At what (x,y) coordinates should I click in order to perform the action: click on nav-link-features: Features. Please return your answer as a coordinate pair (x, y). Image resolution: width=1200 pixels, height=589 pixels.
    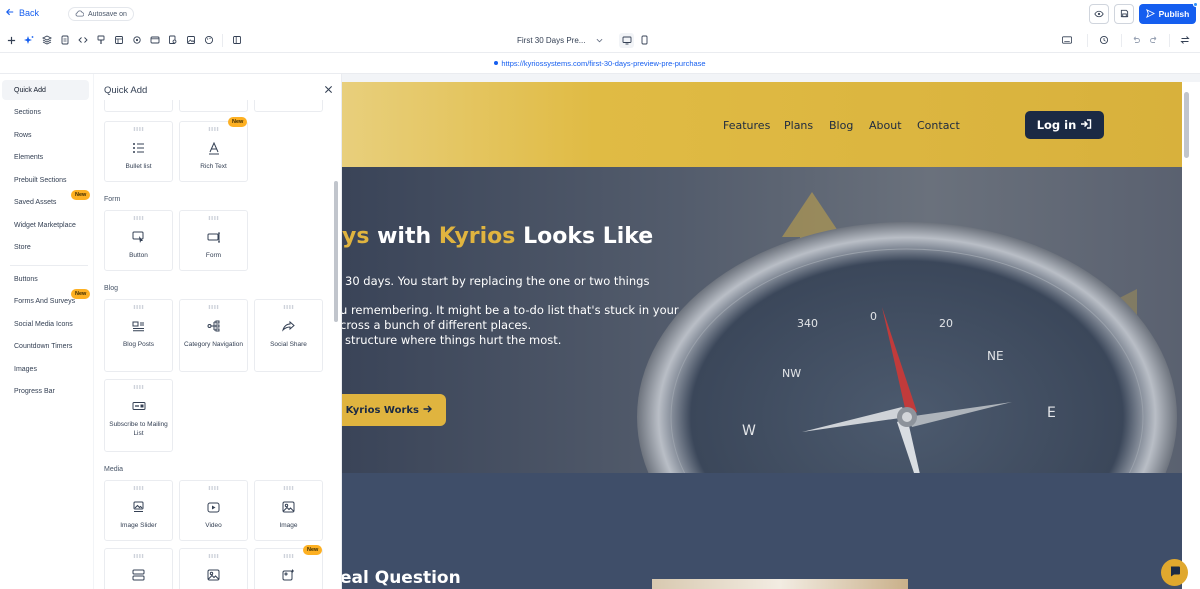
    Looking at the image, I should click on (746, 125).